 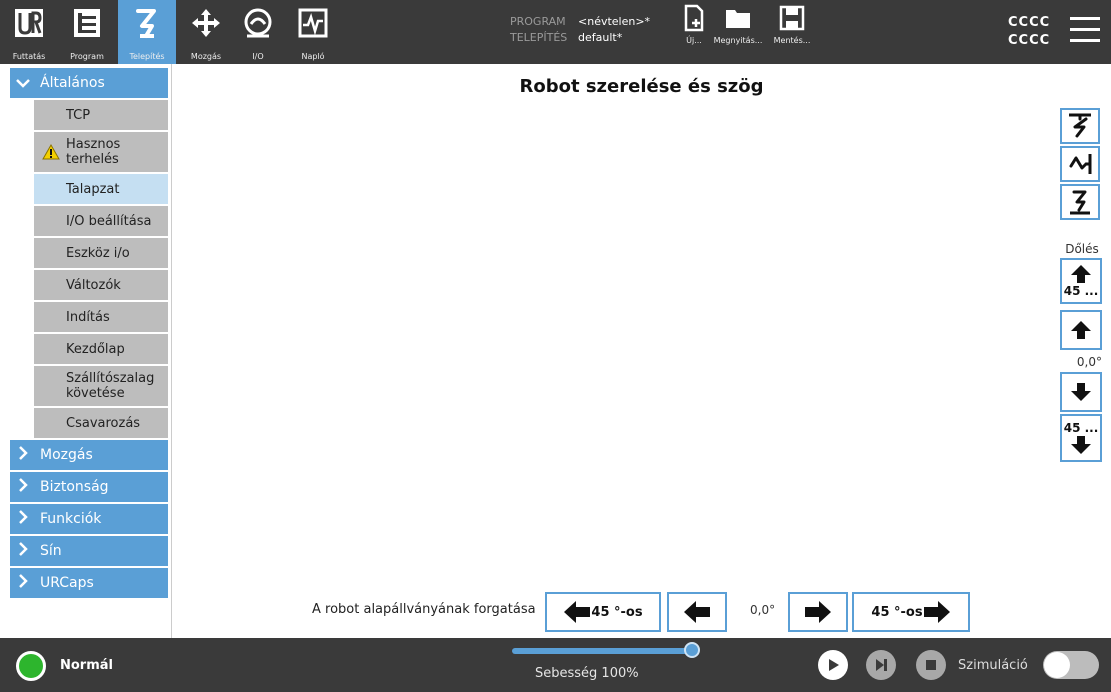 I want to click on rotate-value: 0,0°, so click(x=763, y=610).